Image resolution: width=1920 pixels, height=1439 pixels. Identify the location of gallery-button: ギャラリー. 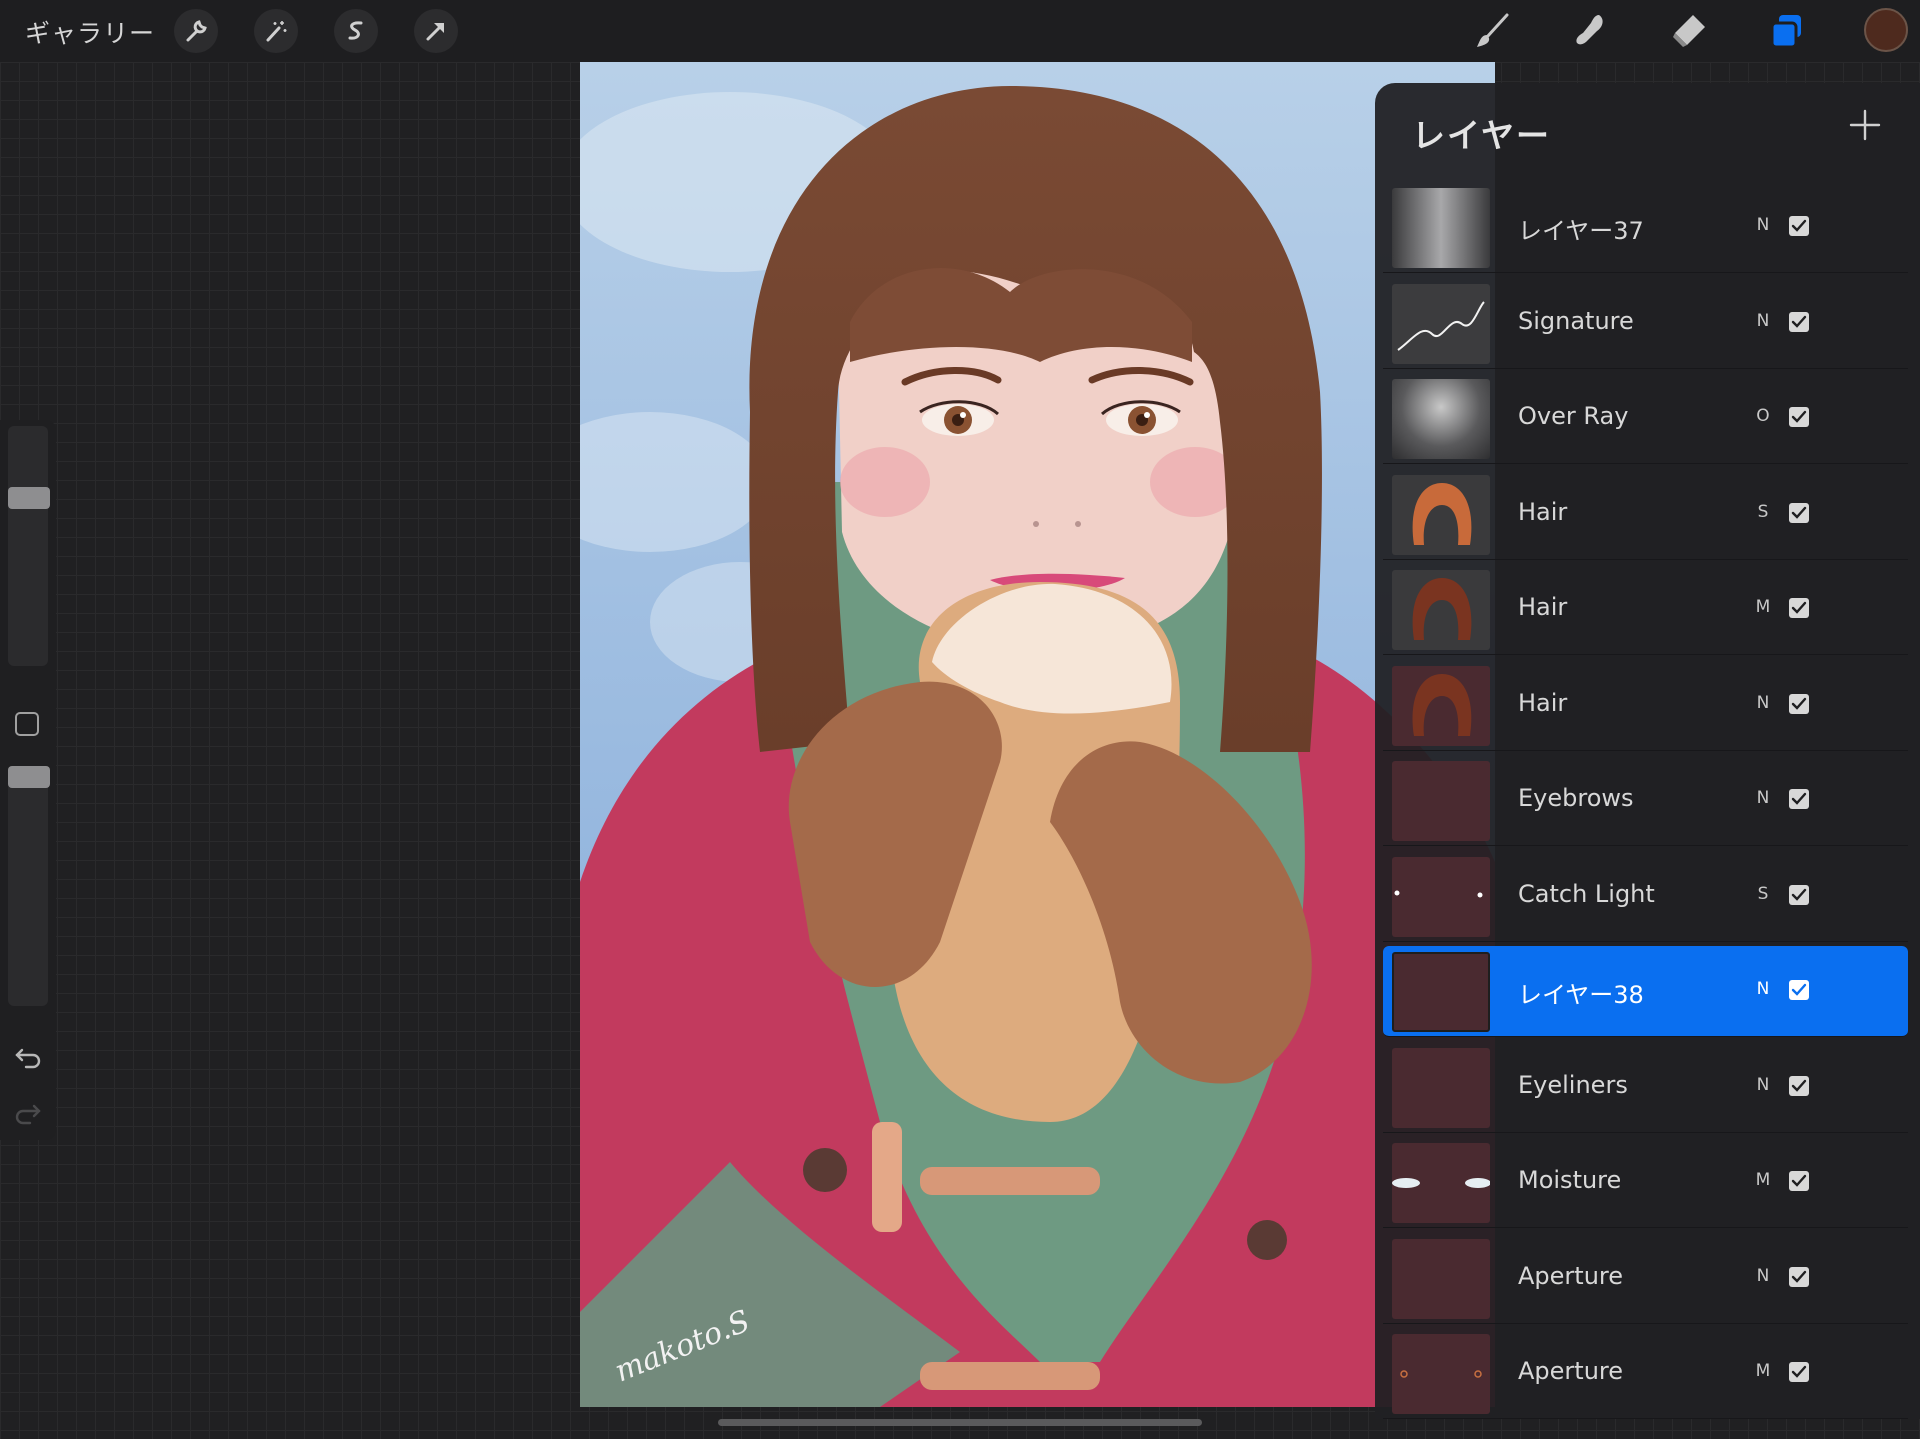
(90, 32).